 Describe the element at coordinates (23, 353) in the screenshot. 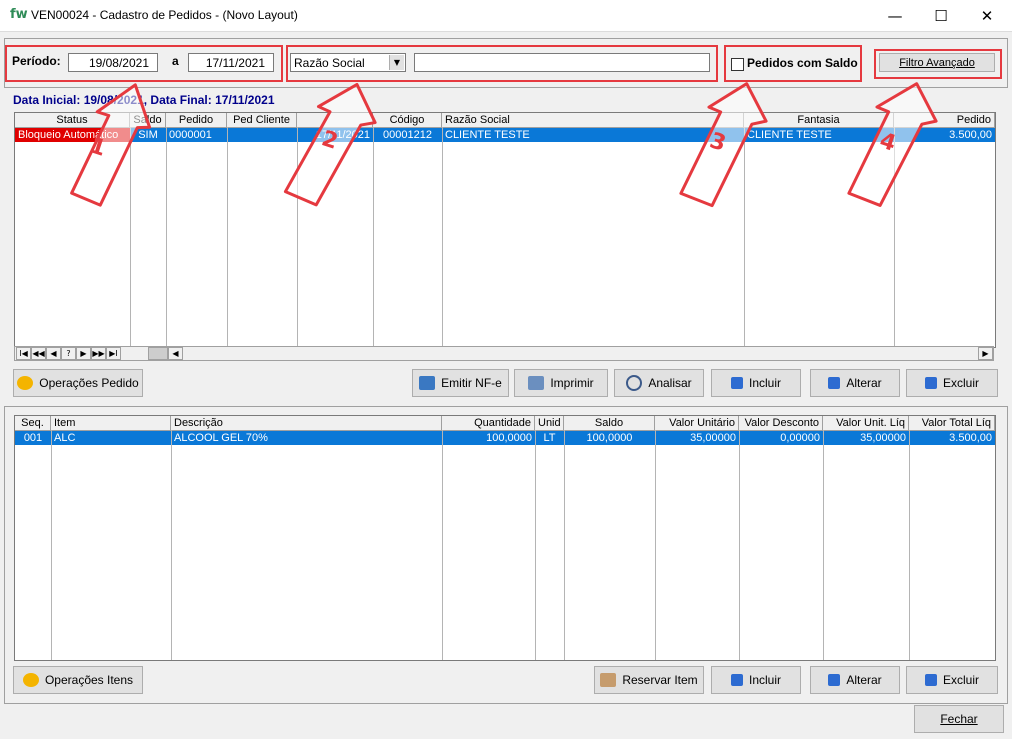

I see `nav-first-button: I◀` at that location.